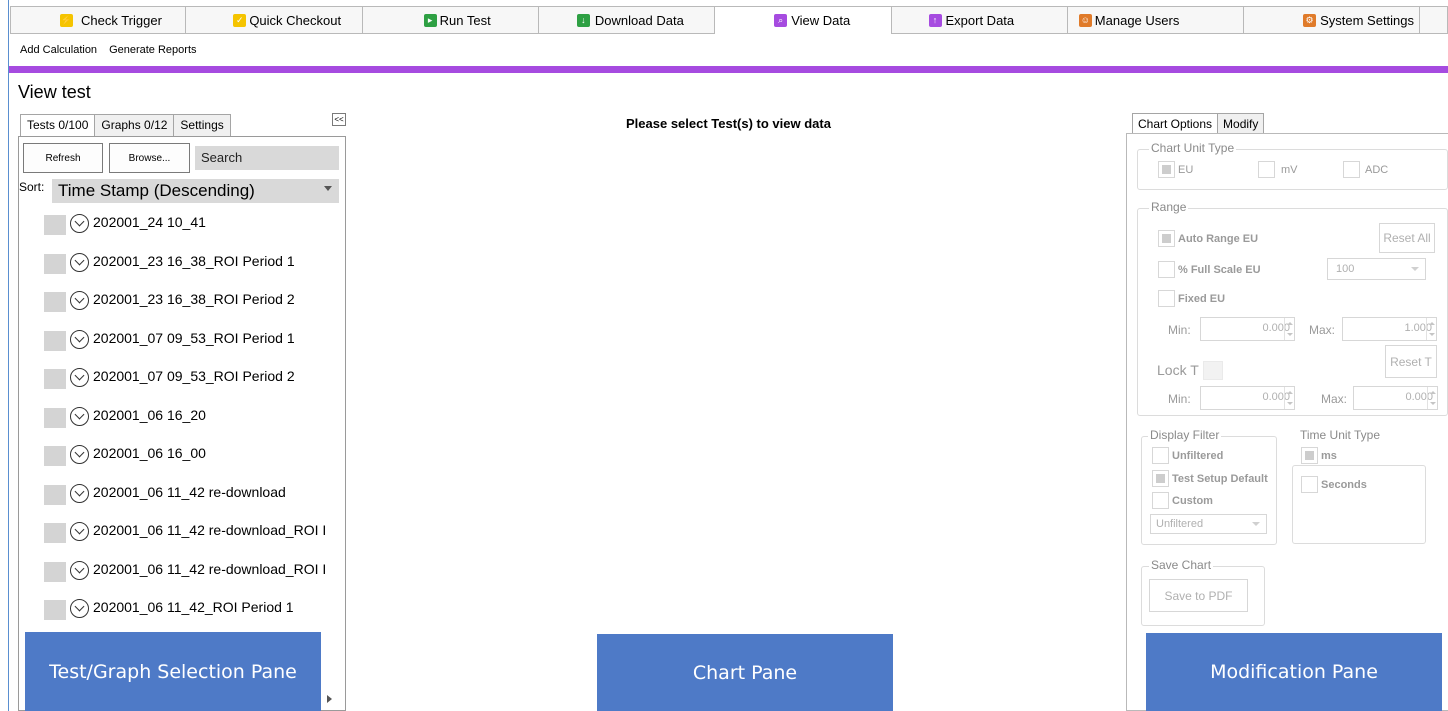 This screenshot has height=711, width=1448. What do you see at coordinates (194, 611) in the screenshot?
I see `list-item: 202001_06 11_42_ROI Period 1` at bounding box center [194, 611].